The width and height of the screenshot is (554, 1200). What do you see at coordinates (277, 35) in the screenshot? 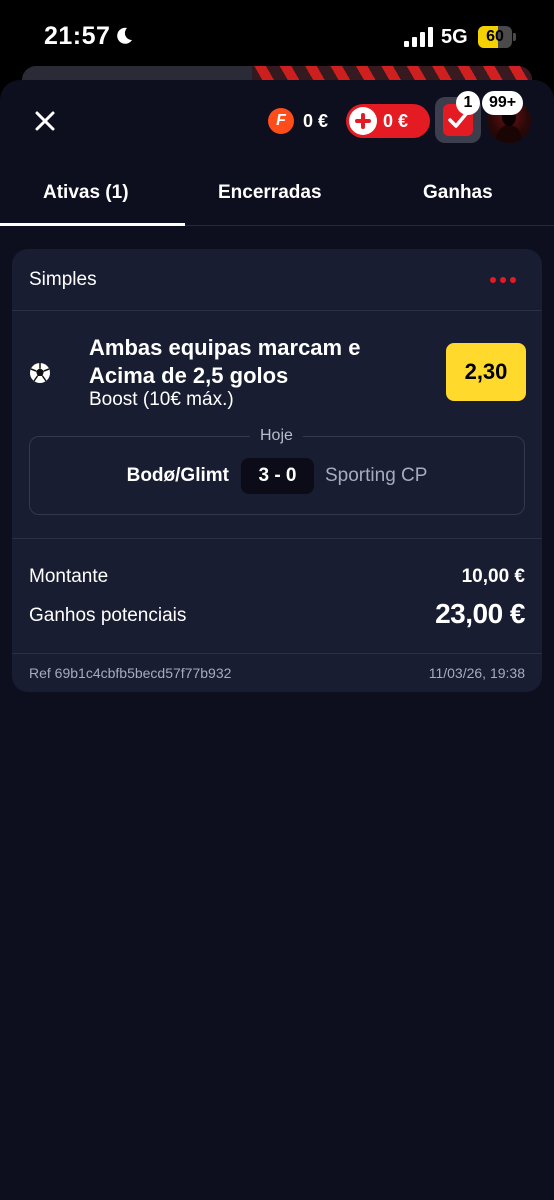
I see `status-bar: 21:57 5G 60` at bounding box center [277, 35].